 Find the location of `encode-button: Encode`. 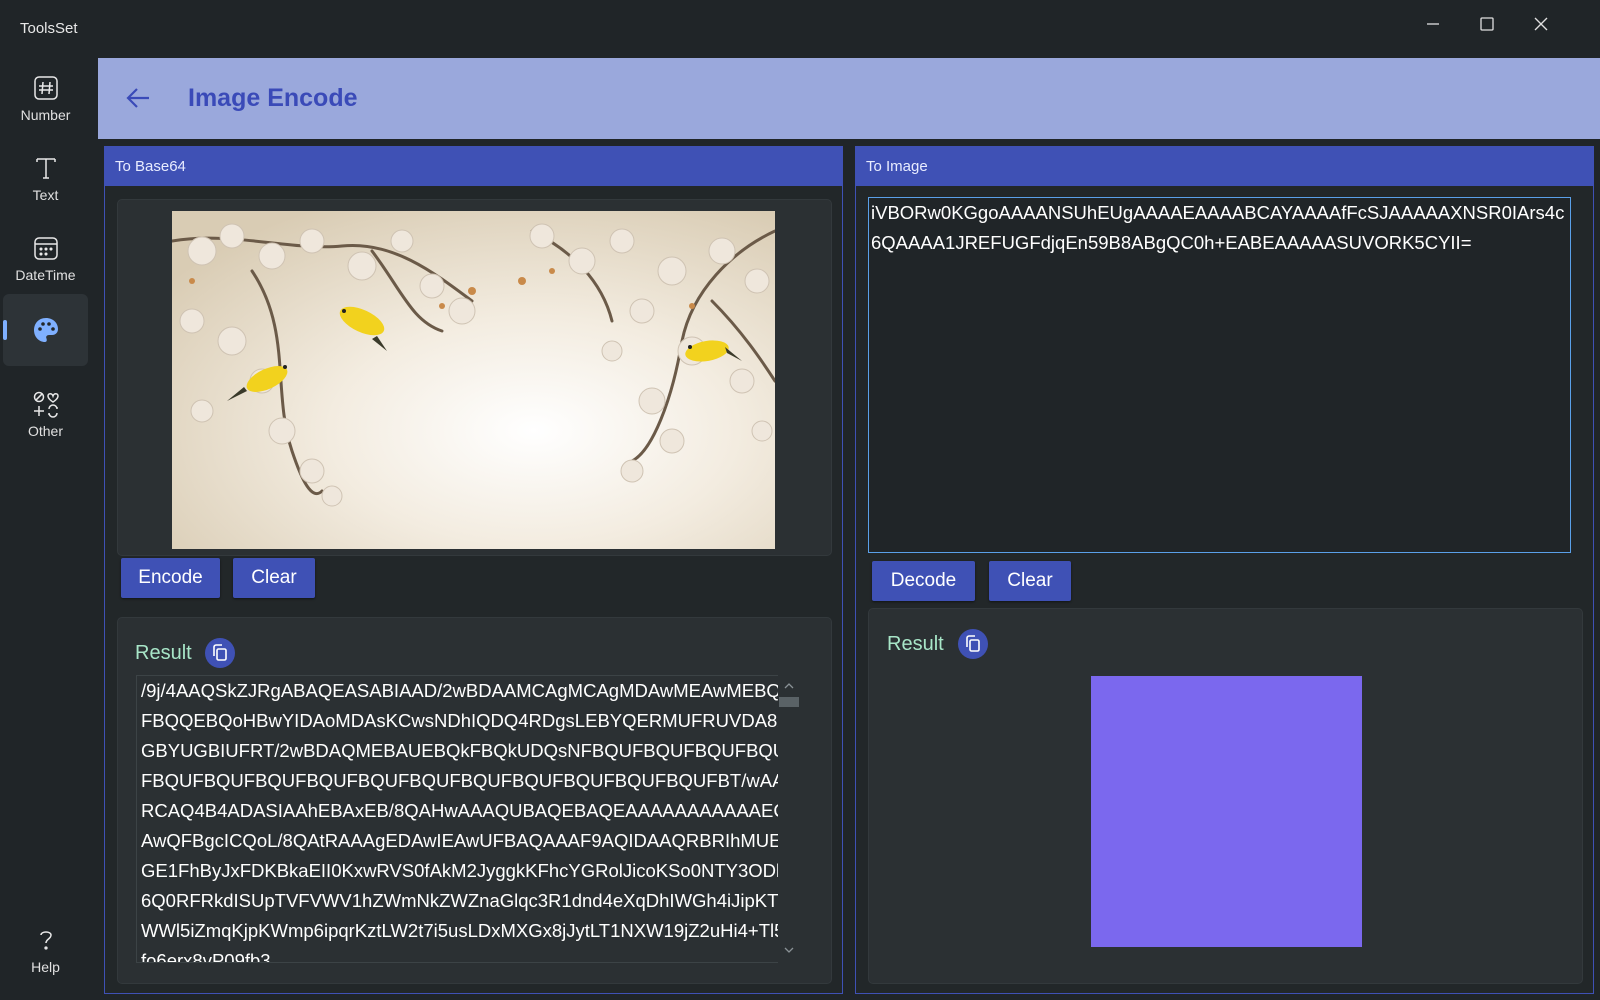

encode-button: Encode is located at coordinates (170, 578).